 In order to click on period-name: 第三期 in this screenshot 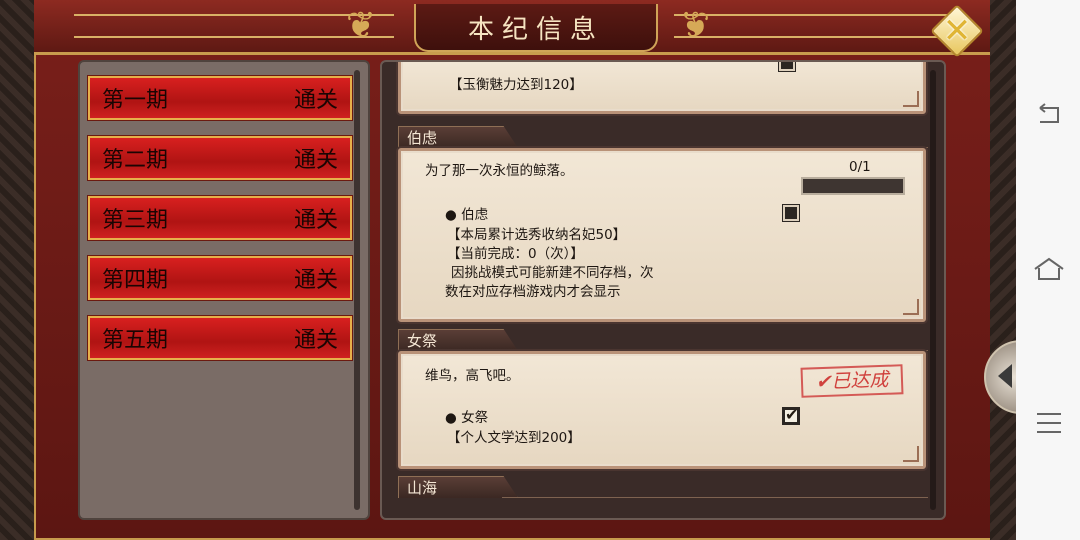, I will do `click(135, 220)`.